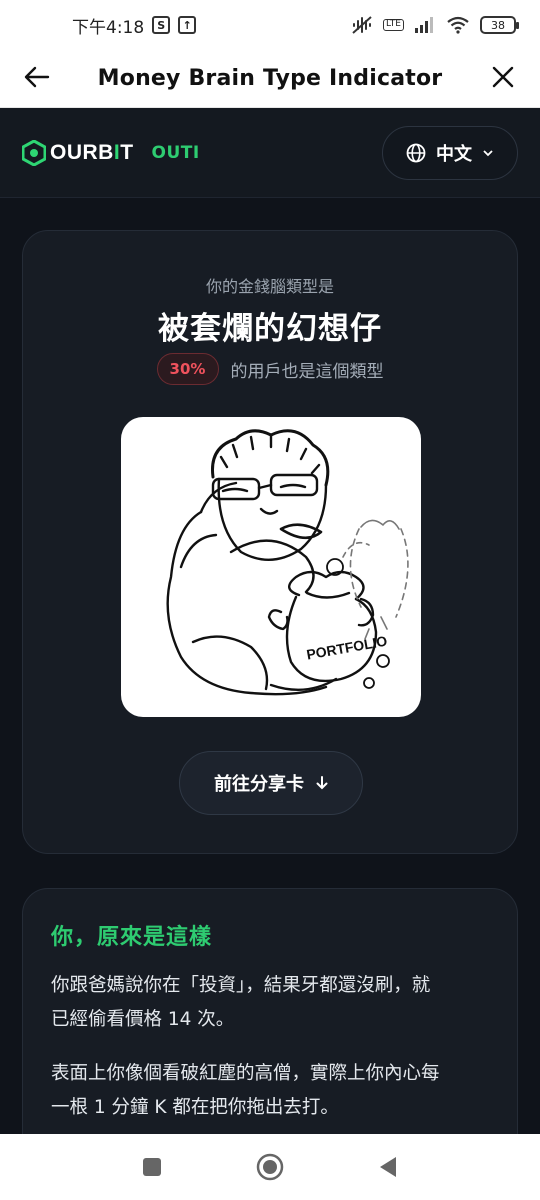  I want to click on share-card-button: 前往分享卡, so click(271, 783).